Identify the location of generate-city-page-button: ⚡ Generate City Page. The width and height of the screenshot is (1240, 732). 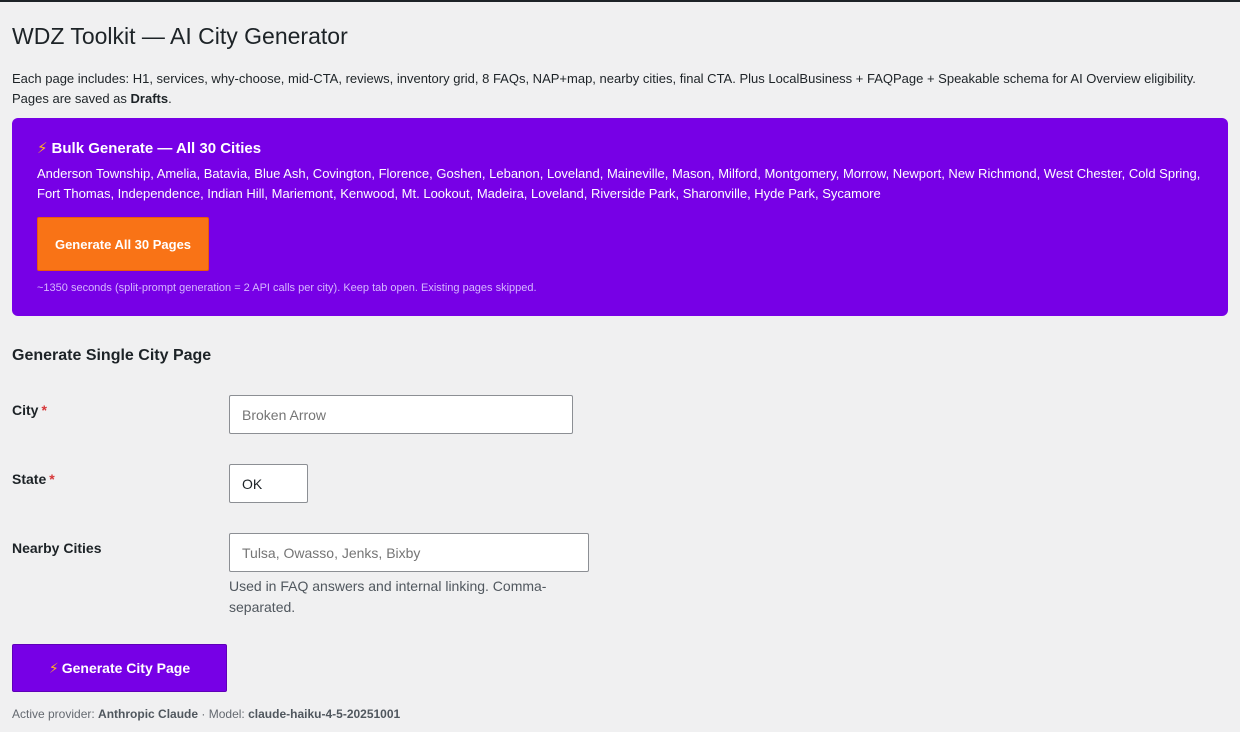
(119, 668).